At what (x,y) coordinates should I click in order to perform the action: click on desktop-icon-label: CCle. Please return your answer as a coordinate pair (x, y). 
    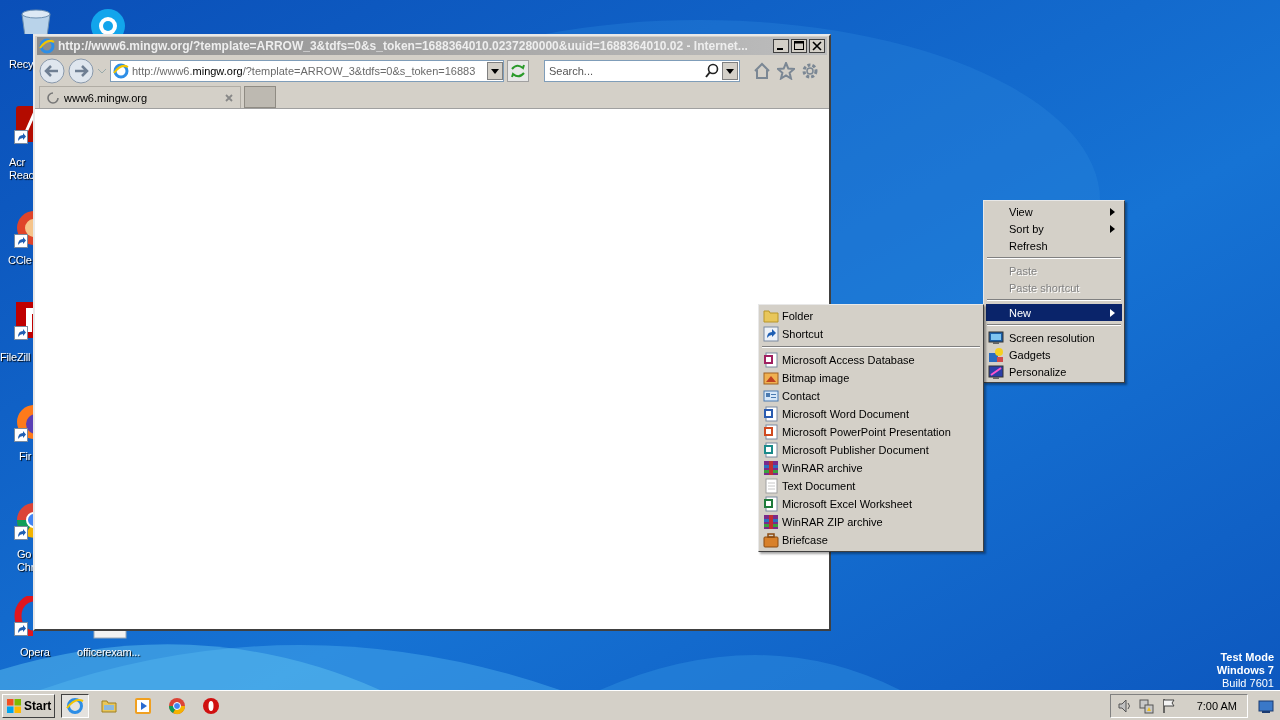
    Looking at the image, I should click on (20, 260).